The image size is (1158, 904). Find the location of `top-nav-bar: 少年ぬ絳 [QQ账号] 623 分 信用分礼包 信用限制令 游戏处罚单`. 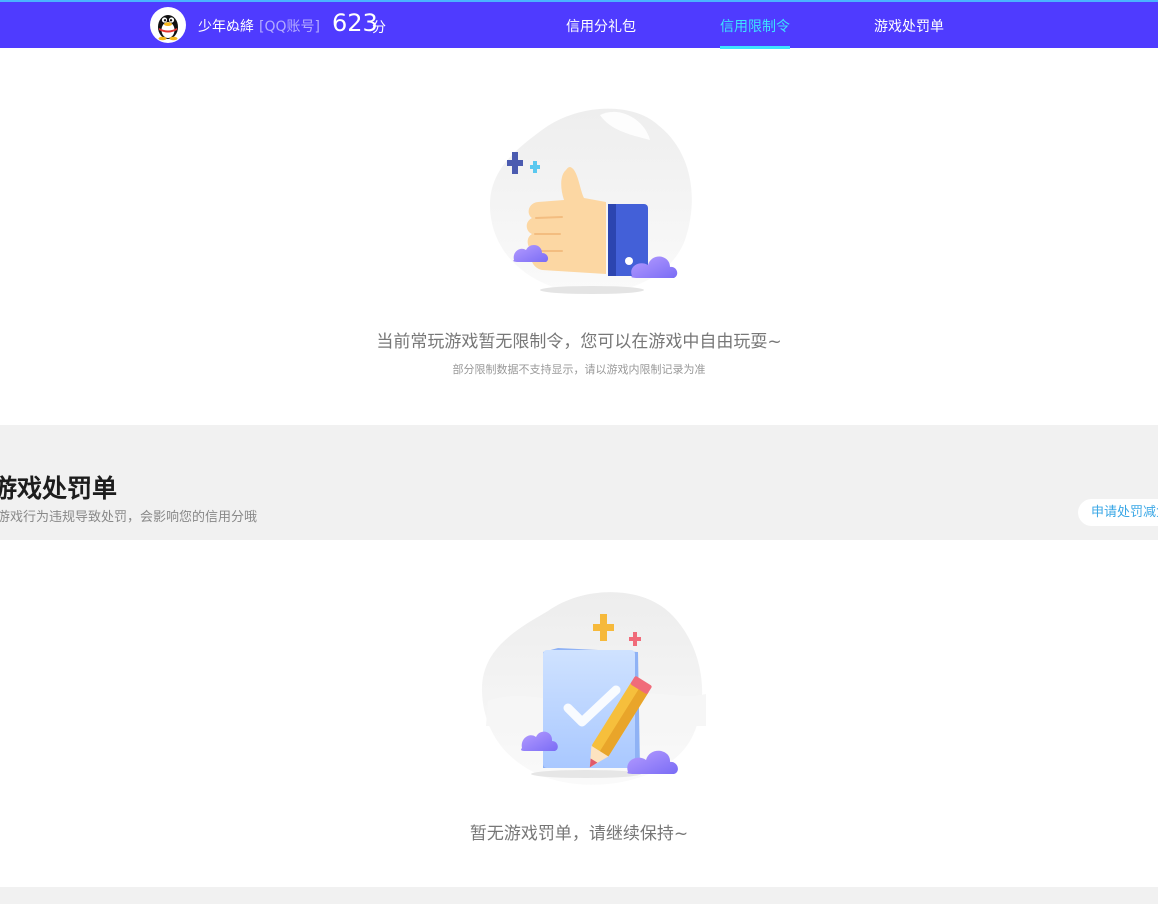

top-nav-bar: 少年ぬ絳 [QQ账号] 623 分 信用分礼包 信用限制令 游戏处罚单 is located at coordinates (579, 24).